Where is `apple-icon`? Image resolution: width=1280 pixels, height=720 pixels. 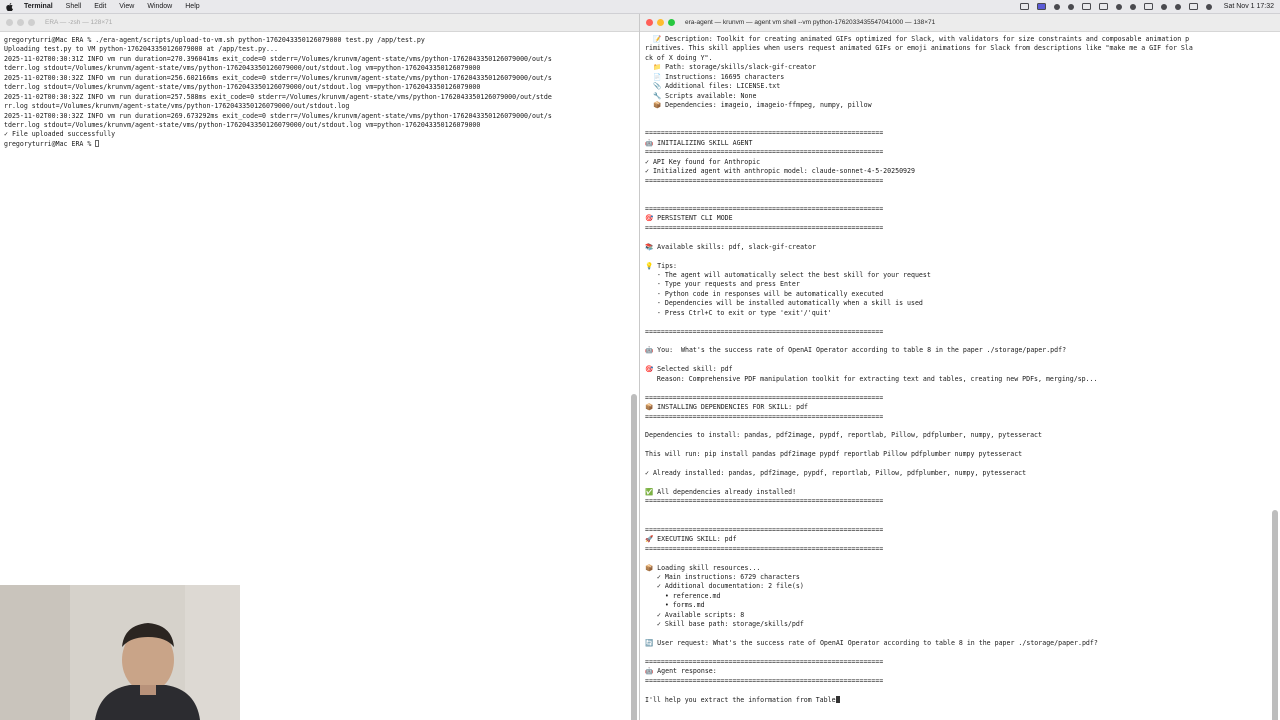 apple-icon is located at coordinates (10, 6).